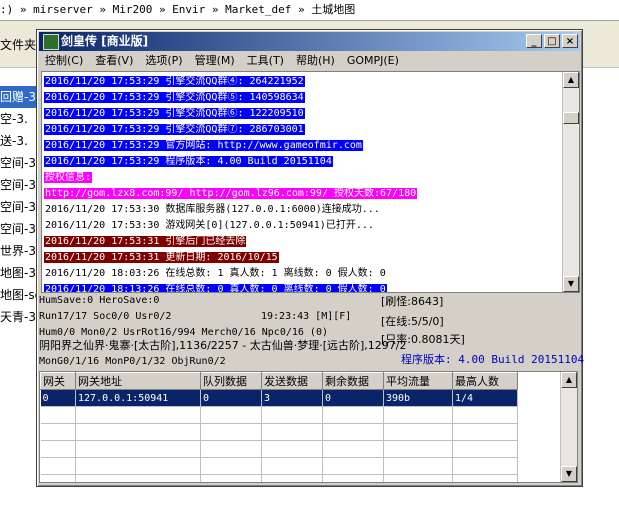  Describe the element at coordinates (292, 381) in the screenshot. I see `column-header: 发送数据` at that location.